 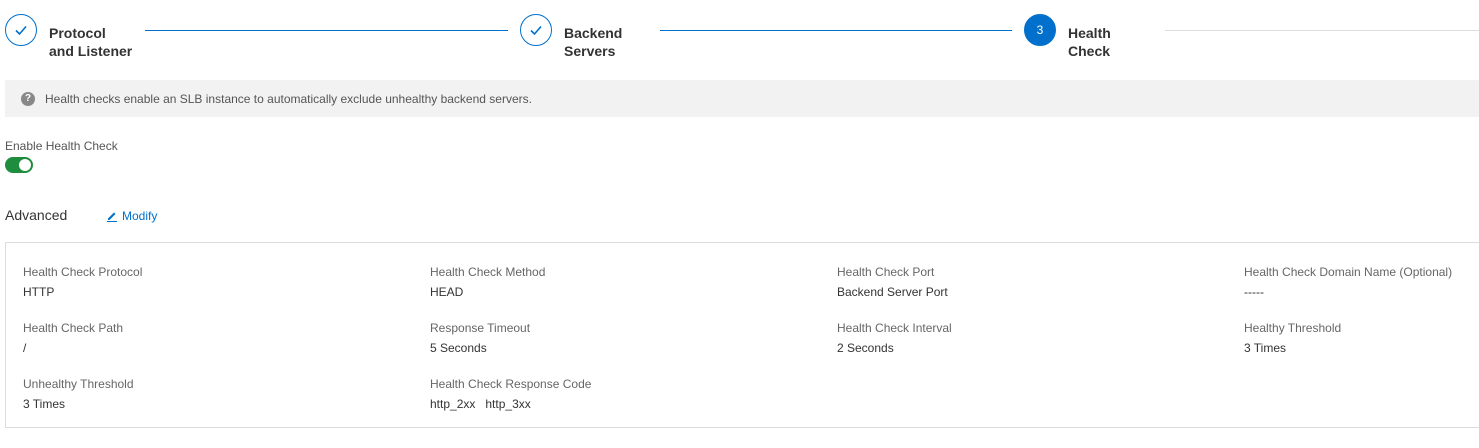 What do you see at coordinates (82, 282) in the screenshot?
I see `field-protocol: Health Check Protocol HTTP` at bounding box center [82, 282].